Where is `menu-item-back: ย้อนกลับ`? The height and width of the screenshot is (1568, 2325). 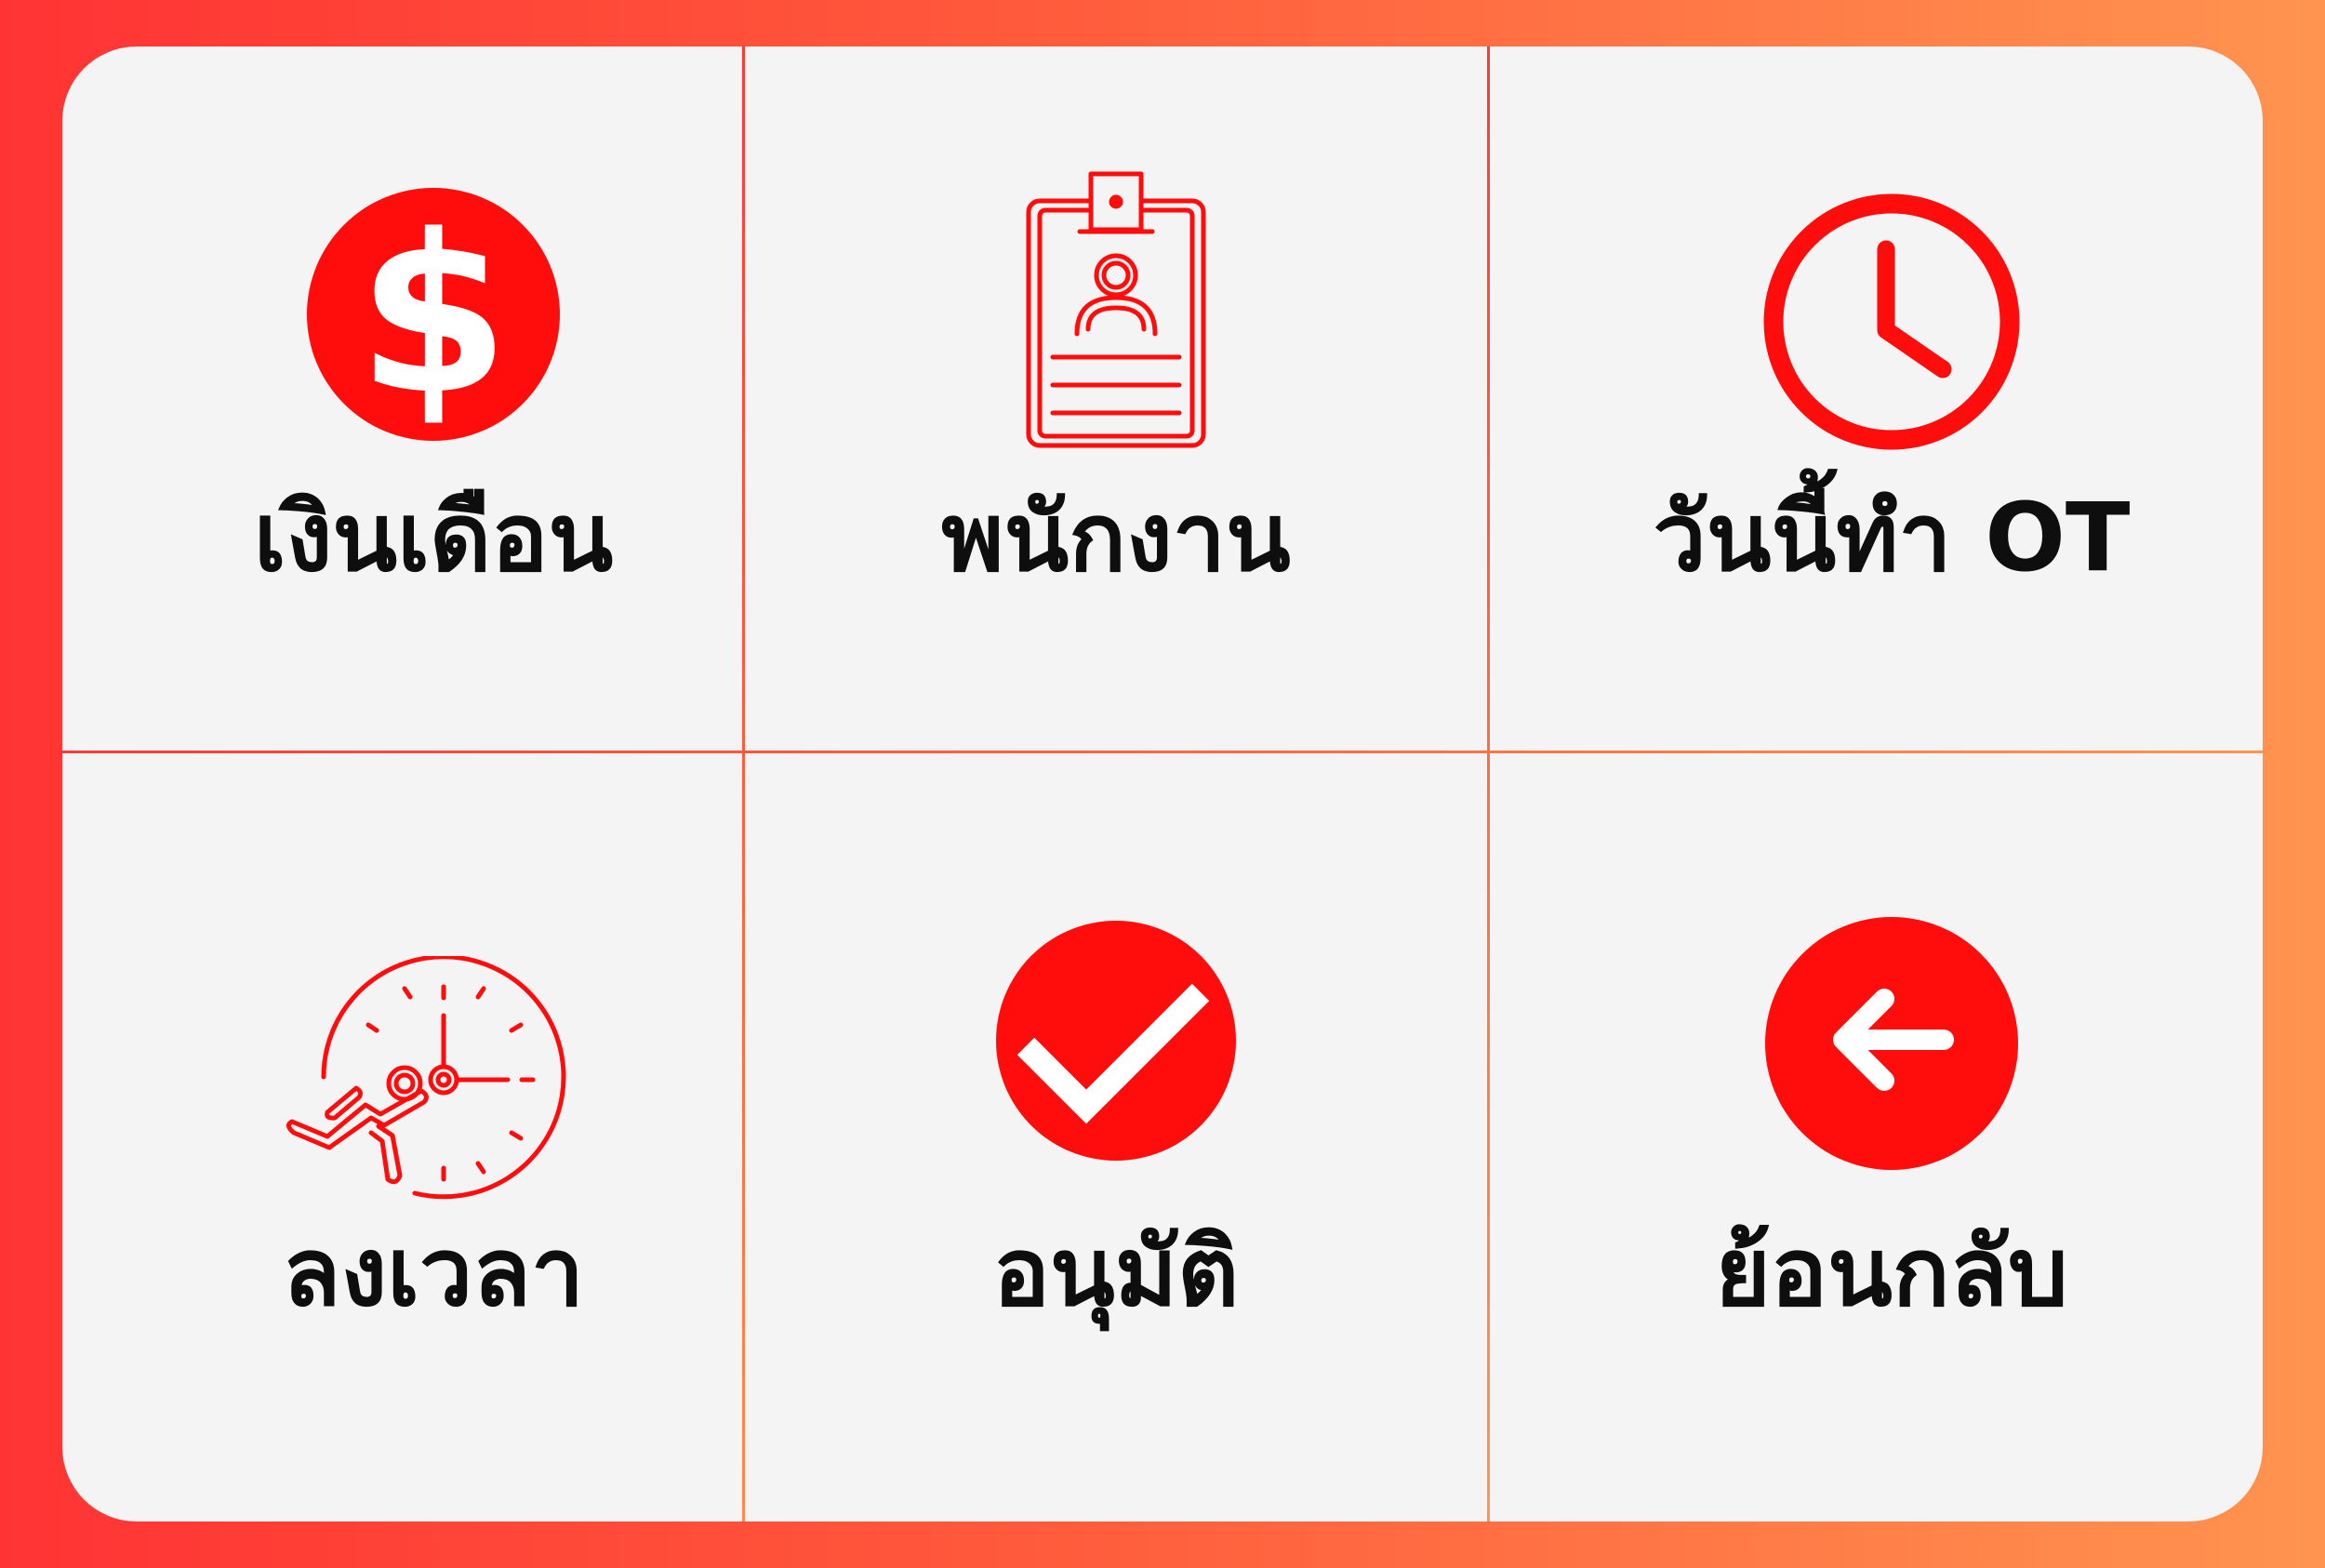 menu-item-back: ย้อนกลับ is located at coordinates (1892, 1104).